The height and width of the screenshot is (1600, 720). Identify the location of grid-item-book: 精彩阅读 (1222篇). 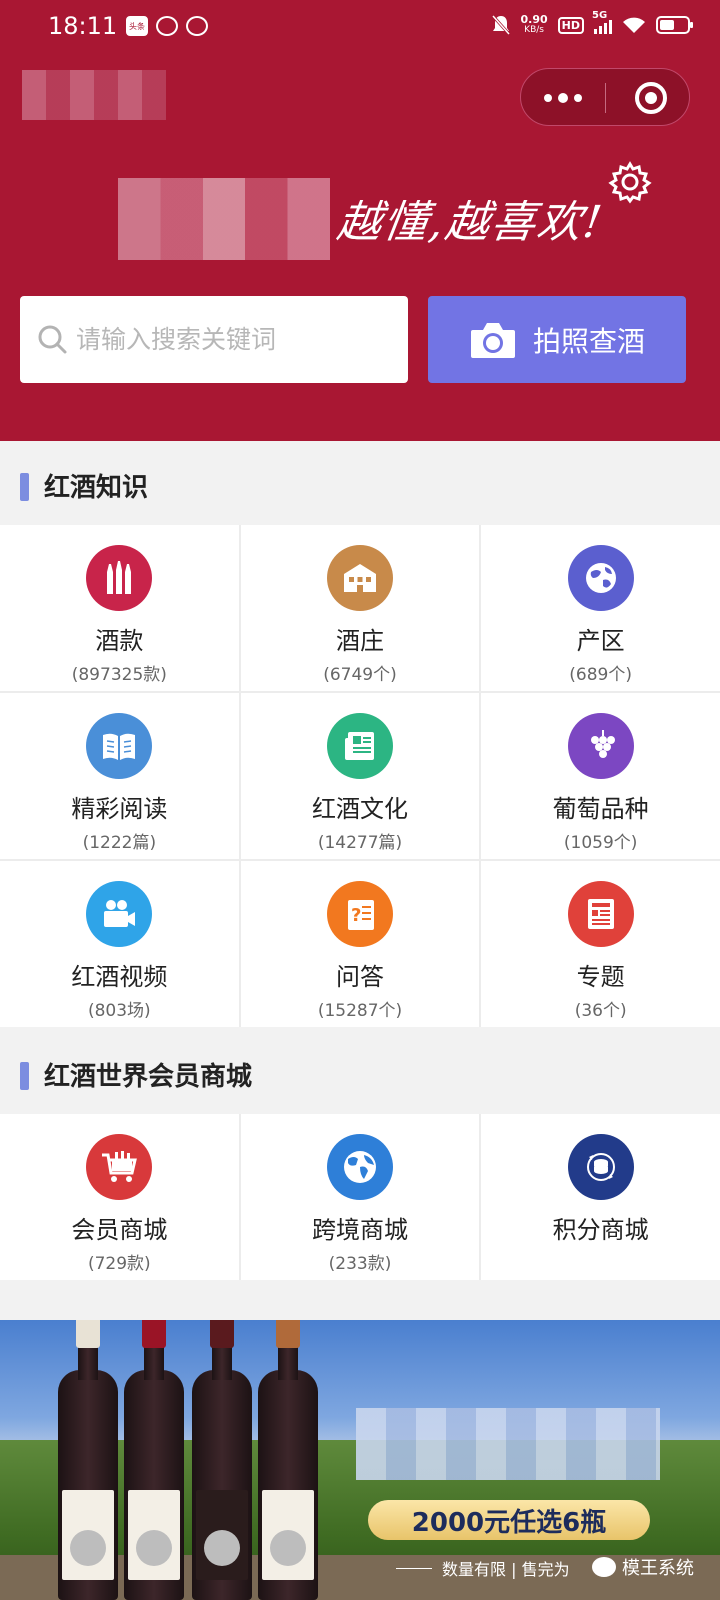
(119, 776).